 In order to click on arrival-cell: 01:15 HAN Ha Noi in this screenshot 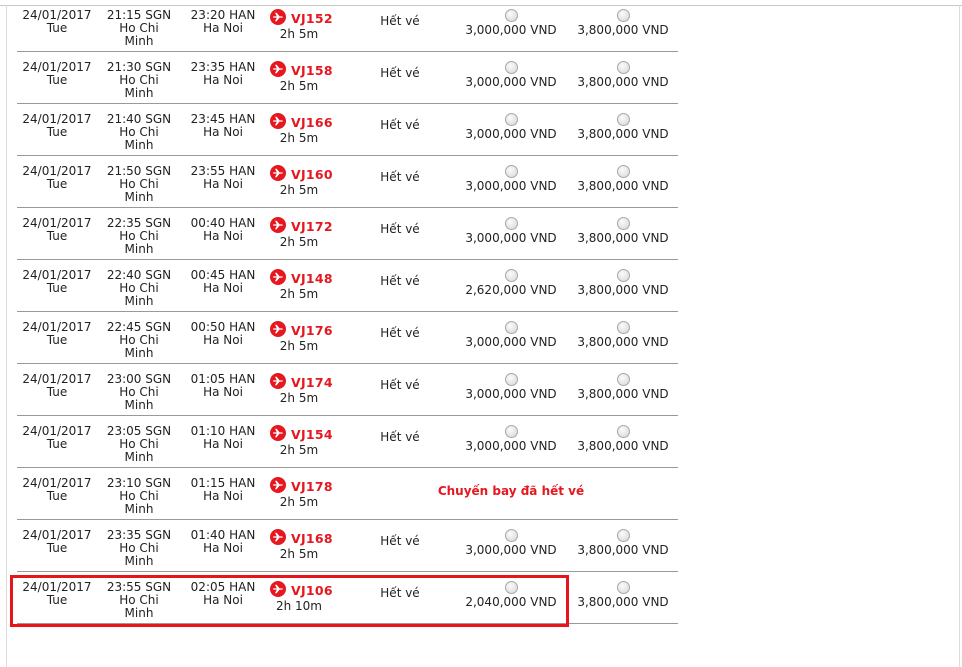, I will do `click(223, 490)`.